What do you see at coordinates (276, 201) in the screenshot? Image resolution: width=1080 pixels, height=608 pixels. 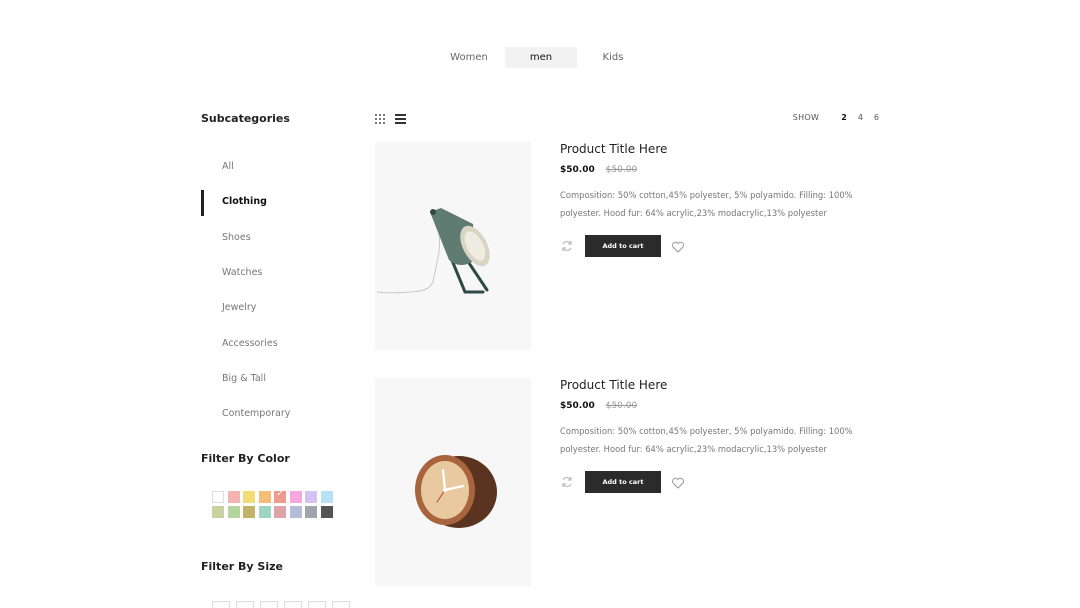 I see `subcategory-clothing: Clothing` at bounding box center [276, 201].